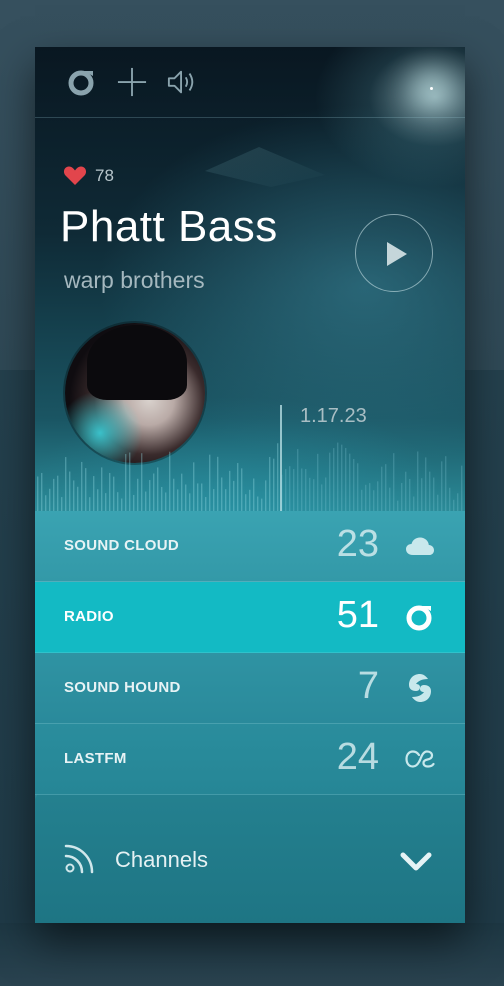 Image resolution: width=504 pixels, height=986 pixels. I want to click on play-button, so click(394, 253).